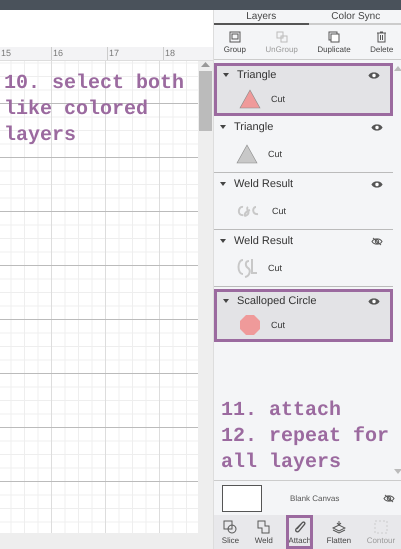 The width and height of the screenshot is (401, 549). What do you see at coordinates (6, 53) in the screenshot?
I see `ruler-label: 15` at bounding box center [6, 53].